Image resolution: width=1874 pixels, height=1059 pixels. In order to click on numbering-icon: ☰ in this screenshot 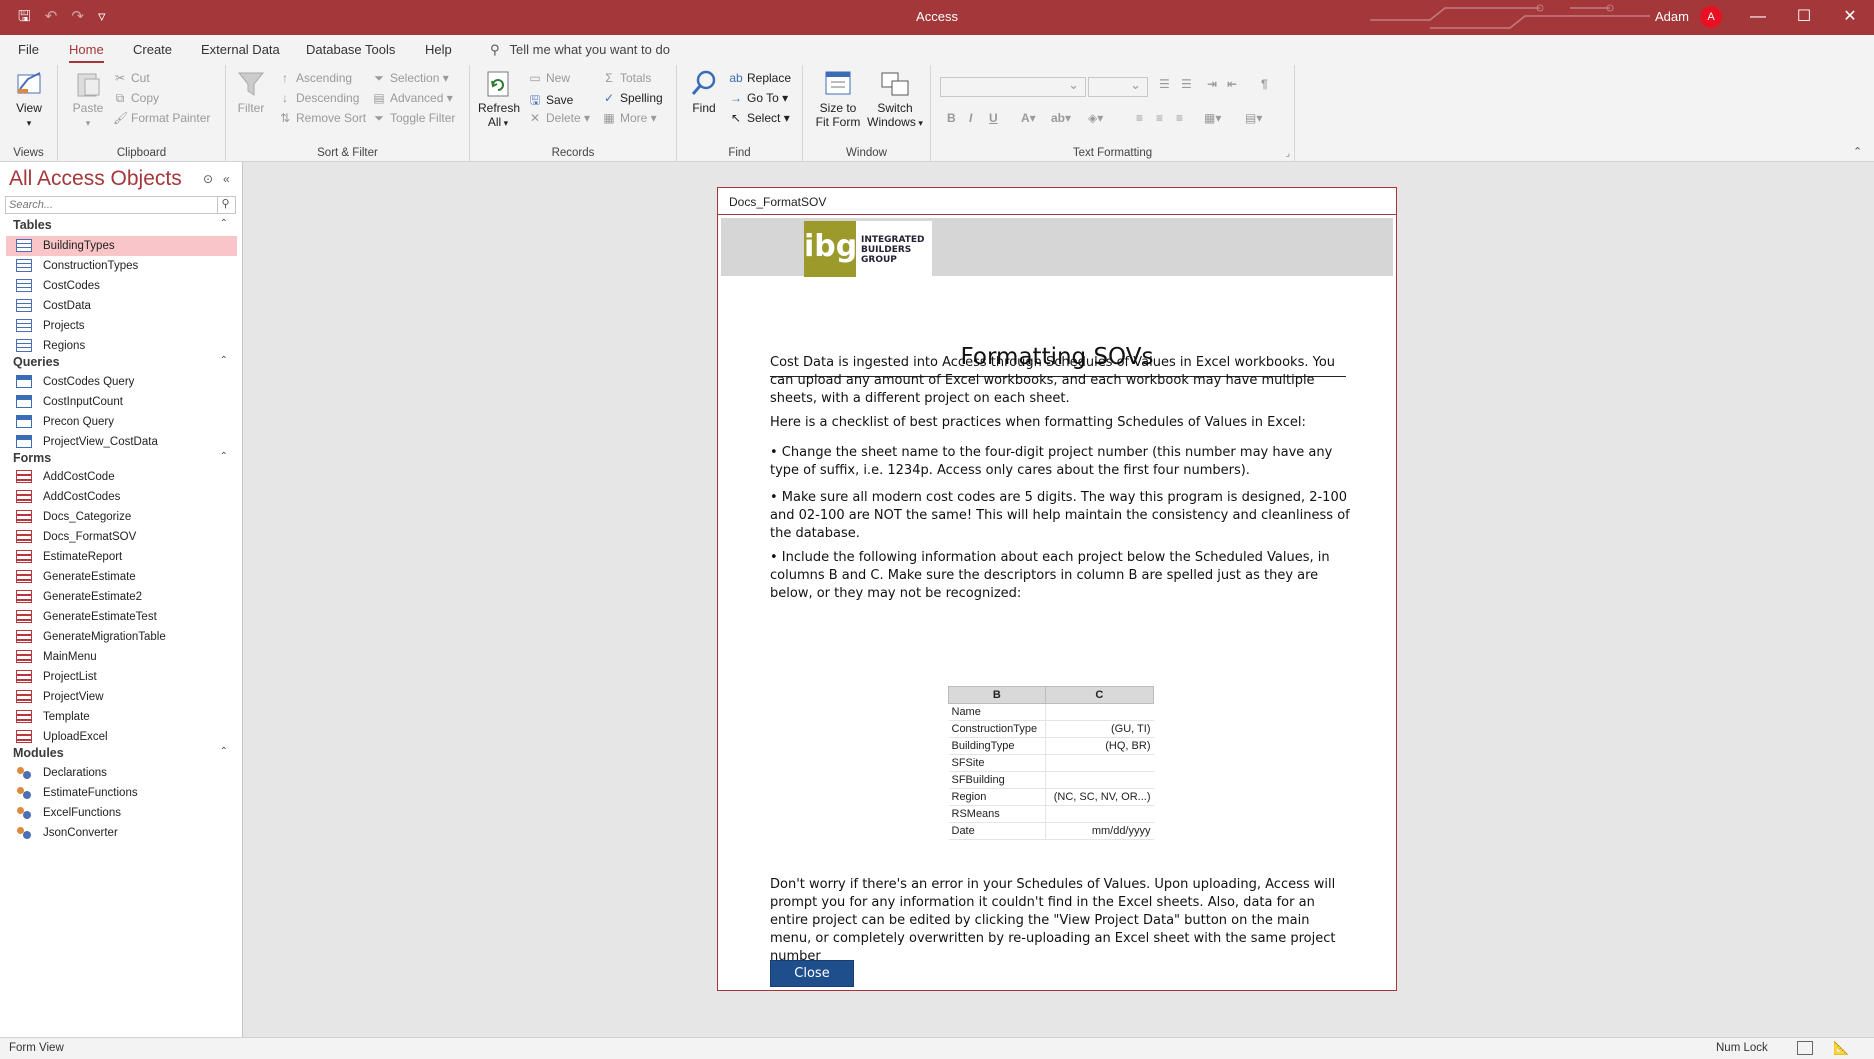, I will do `click(1186, 84)`.